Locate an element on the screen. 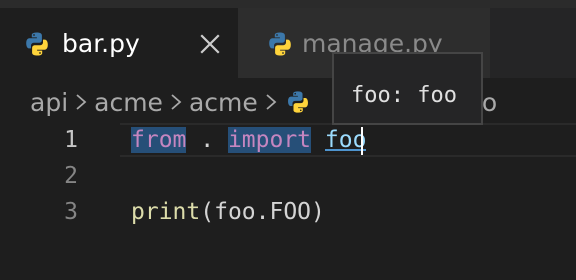 This screenshot has width=576, height=280. line-code: from . import foo is located at coordinates (248, 140).